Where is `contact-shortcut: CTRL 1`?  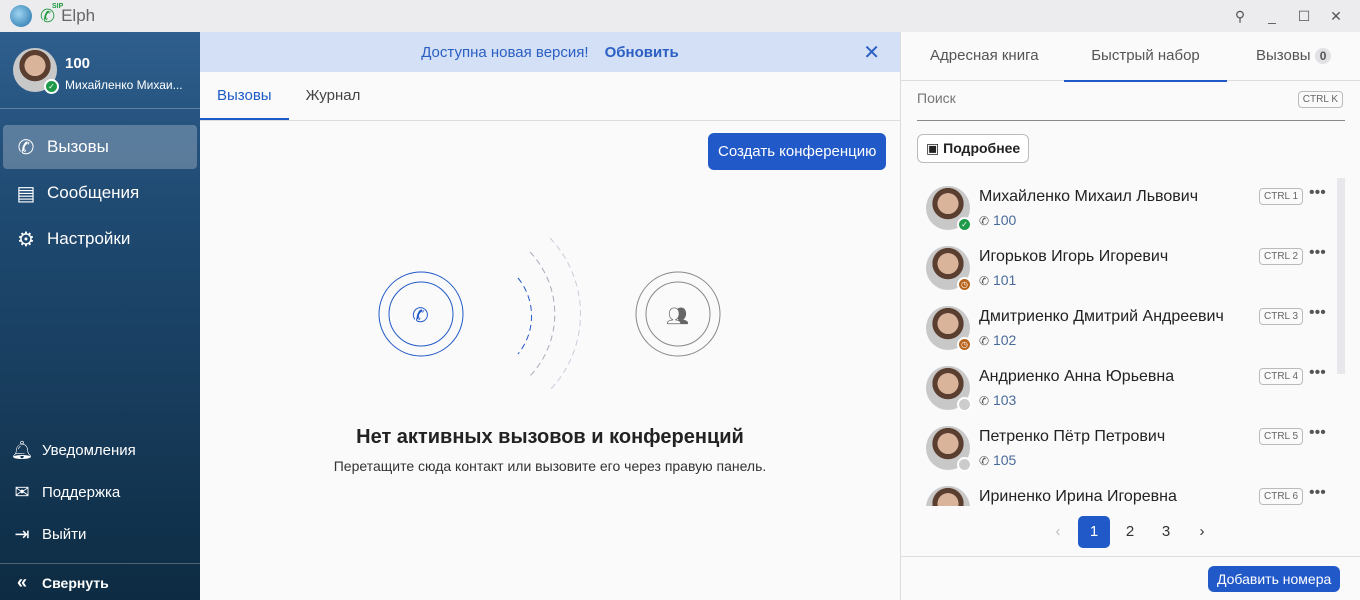
contact-shortcut: CTRL 1 is located at coordinates (1281, 196).